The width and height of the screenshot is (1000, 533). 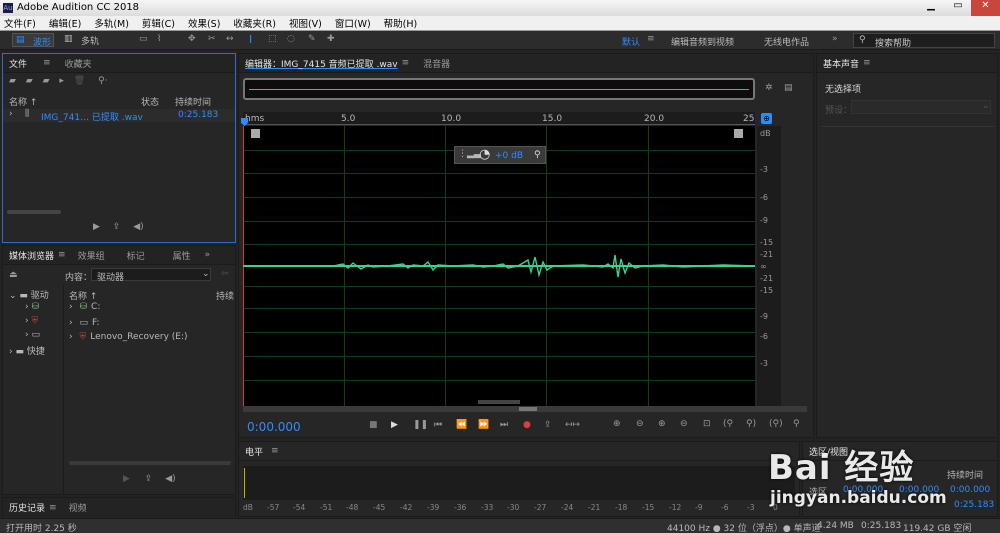 What do you see at coordinates (321, 63) in the screenshot?
I see `tab-editor: 编辑器：IMG_7415 音频已提取 .wav` at bounding box center [321, 63].